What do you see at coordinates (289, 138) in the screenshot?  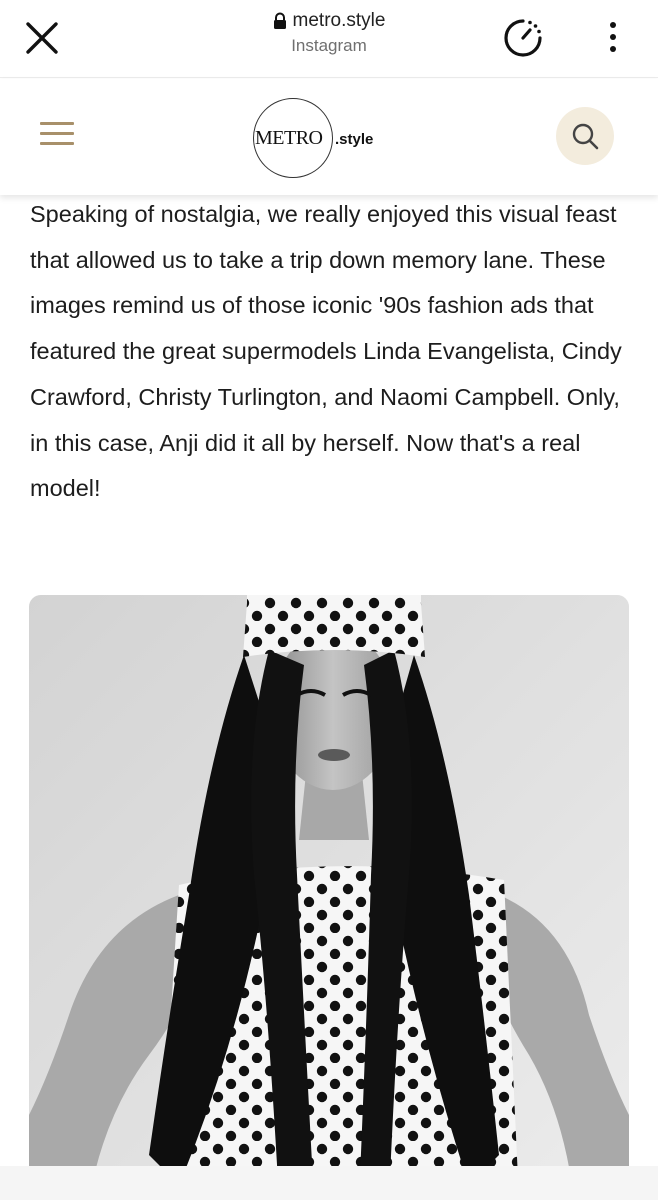 I see `logo-main-text: METRO` at bounding box center [289, 138].